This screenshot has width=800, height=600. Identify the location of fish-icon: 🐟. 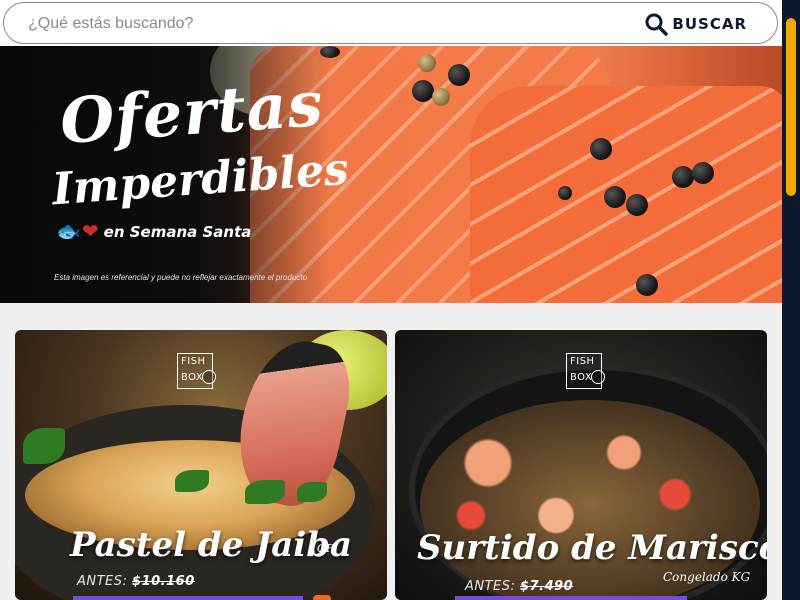
(68, 232).